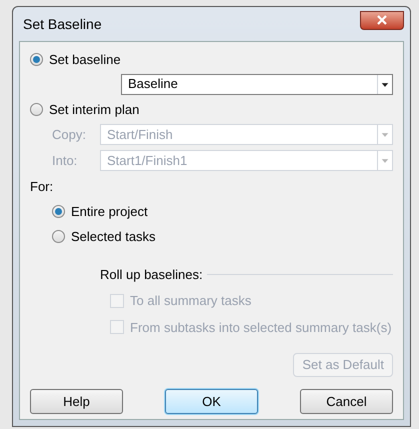 The width and height of the screenshot is (419, 429). I want to click on group-title: Roll up baselines:, so click(151, 275).